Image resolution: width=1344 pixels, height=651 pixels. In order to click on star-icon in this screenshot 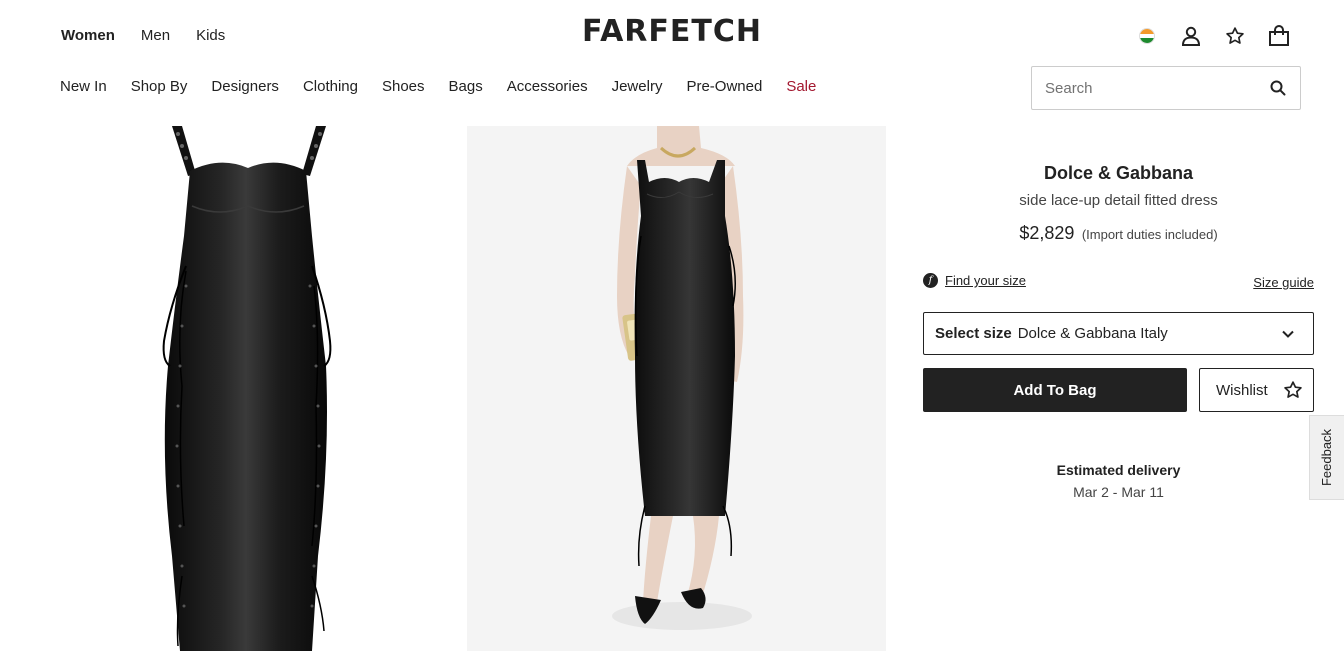, I will do `click(1293, 392)`.